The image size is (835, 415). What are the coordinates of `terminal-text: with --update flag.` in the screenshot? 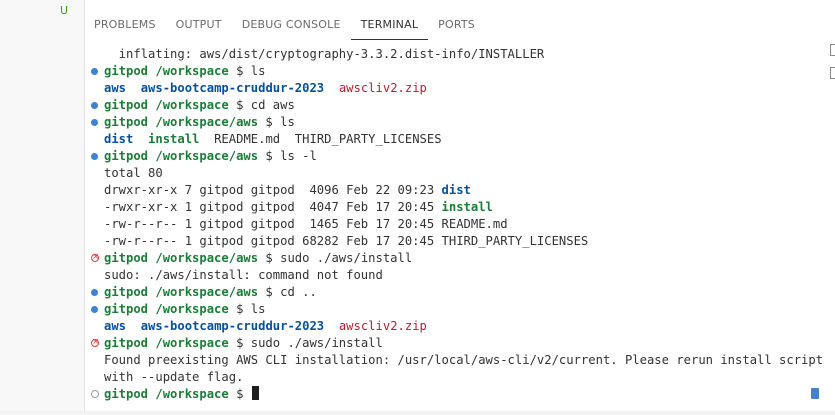 It's located at (174, 377).